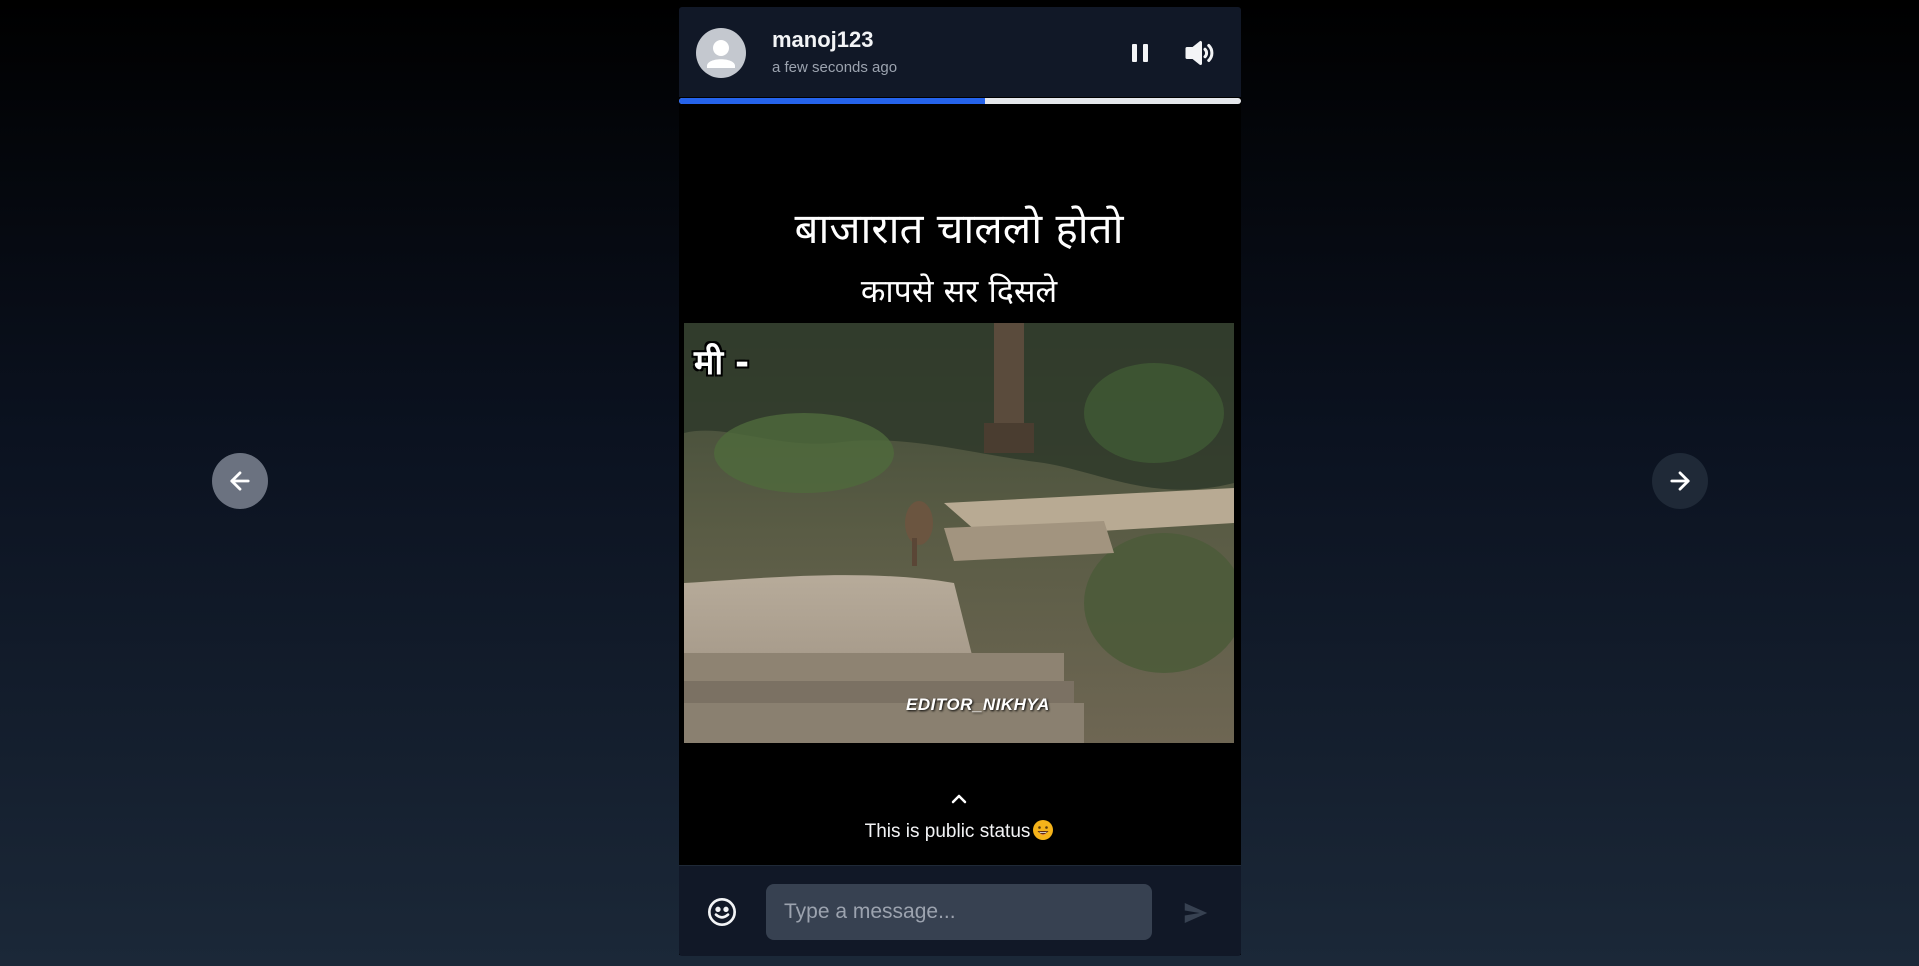 The width and height of the screenshot is (1919, 966). I want to click on volume-icon, so click(1199, 53).